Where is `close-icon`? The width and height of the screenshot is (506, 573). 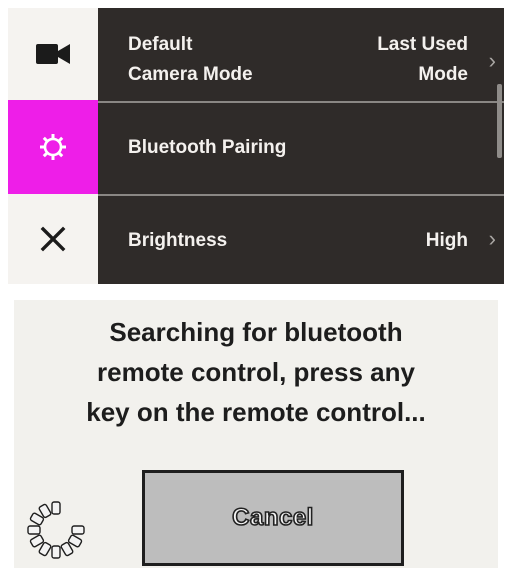
close-icon is located at coordinates (53, 239).